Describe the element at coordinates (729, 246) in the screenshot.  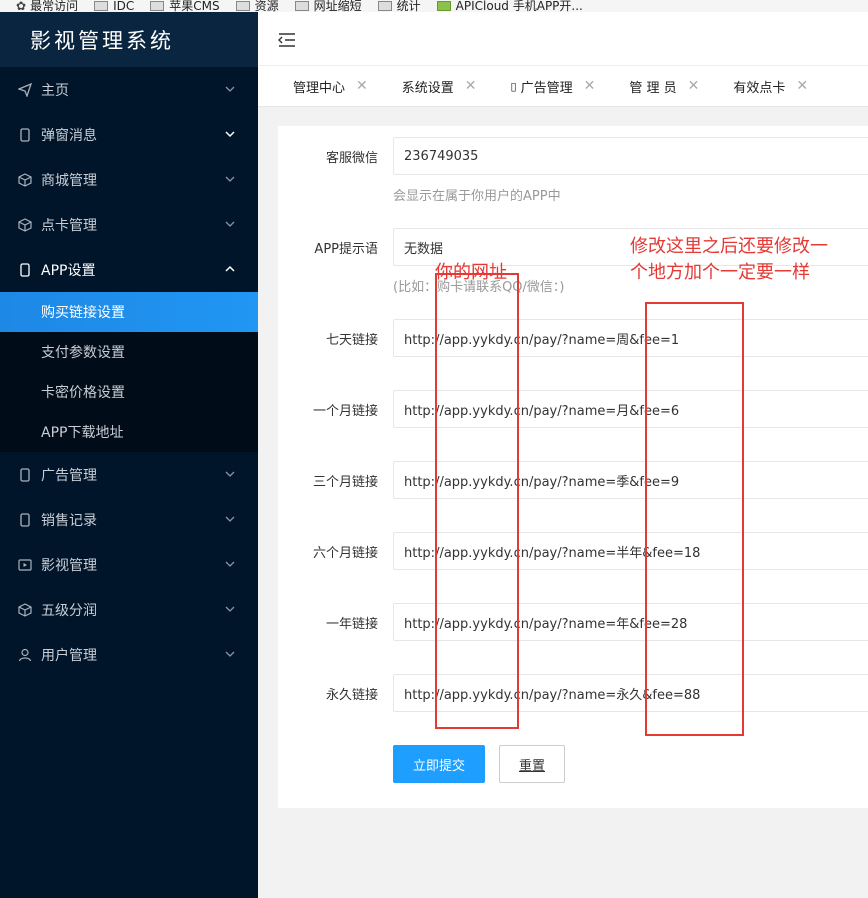
I see `annotation-note-line1: 修改这里之后还要修改一` at that location.